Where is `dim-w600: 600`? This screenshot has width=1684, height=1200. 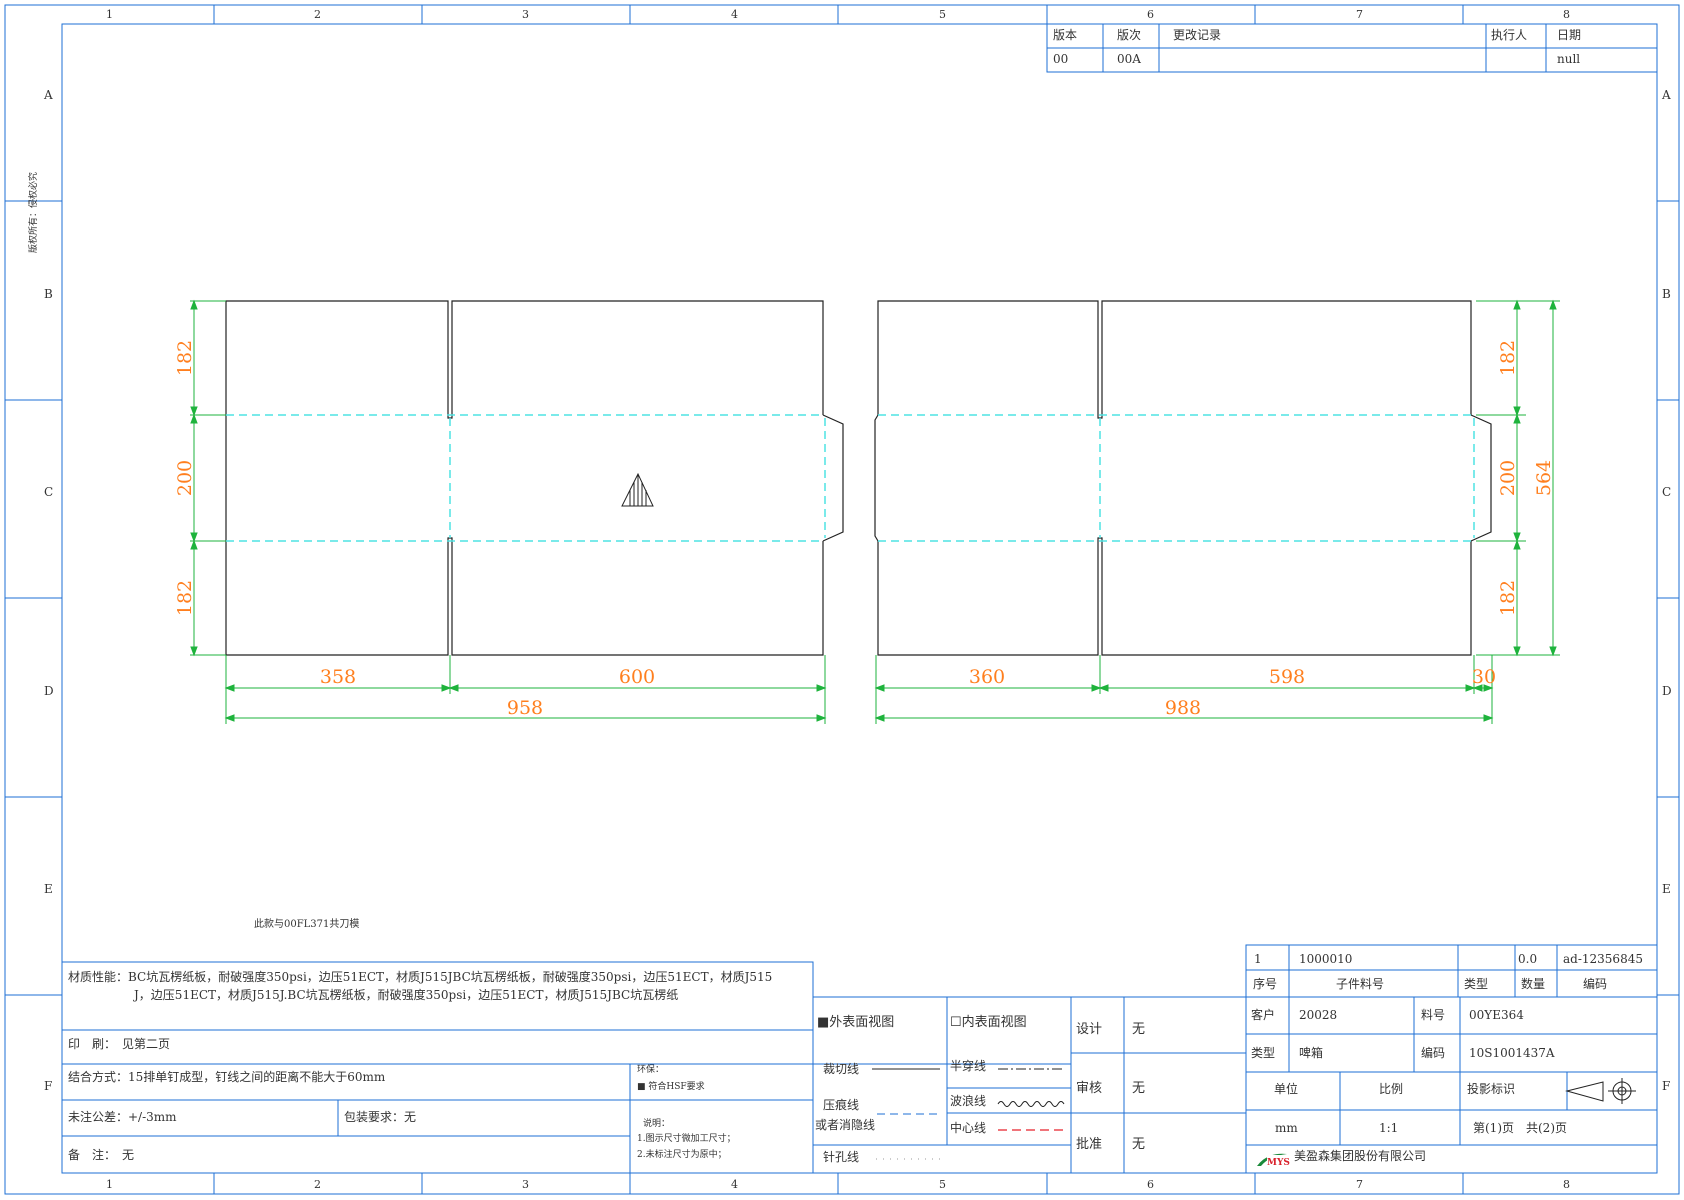
dim-w600: 600 is located at coordinates (637, 677).